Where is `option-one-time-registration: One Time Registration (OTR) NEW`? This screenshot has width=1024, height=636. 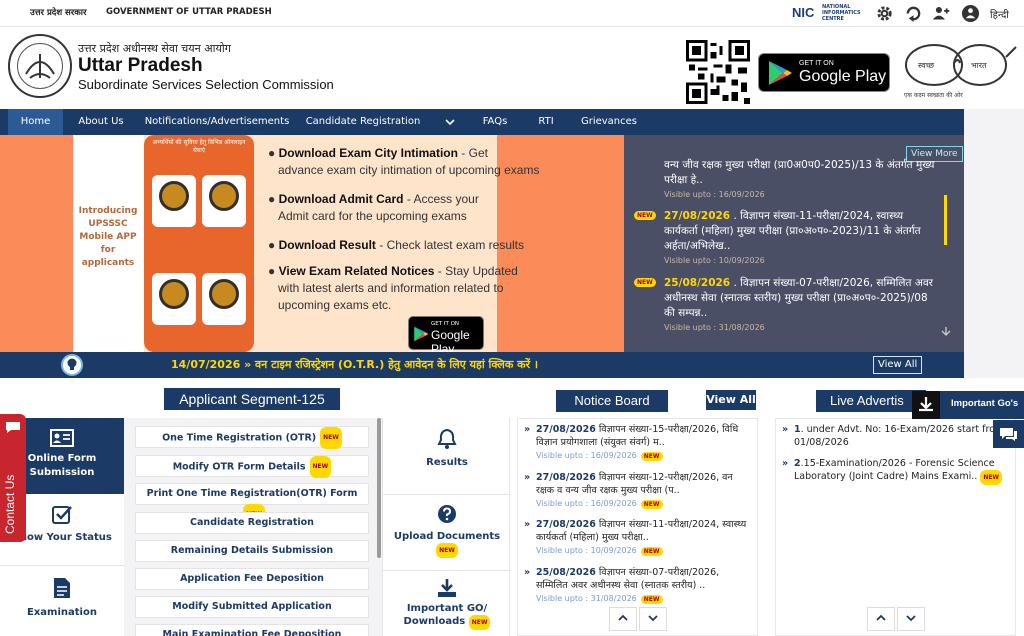
option-one-time-registration: One Time Registration (OTR) NEW is located at coordinates (252, 437).